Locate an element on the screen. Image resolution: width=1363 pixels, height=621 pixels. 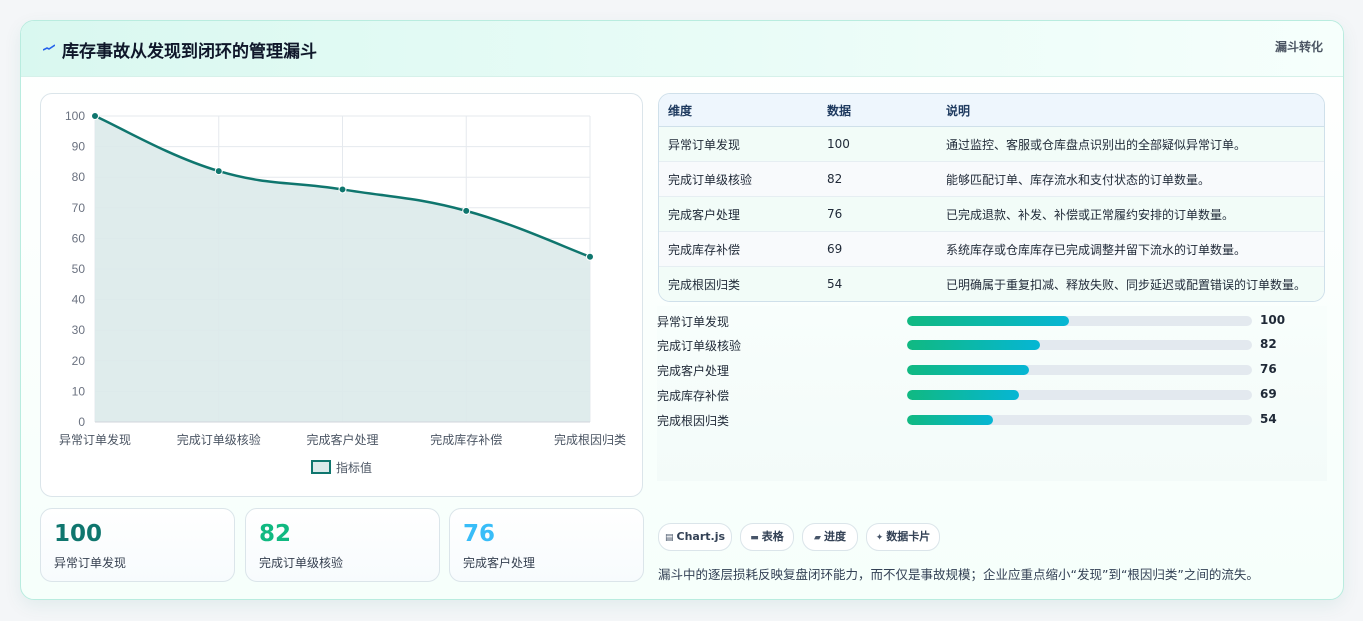
column-header: 维度 is located at coordinates (738, 110).